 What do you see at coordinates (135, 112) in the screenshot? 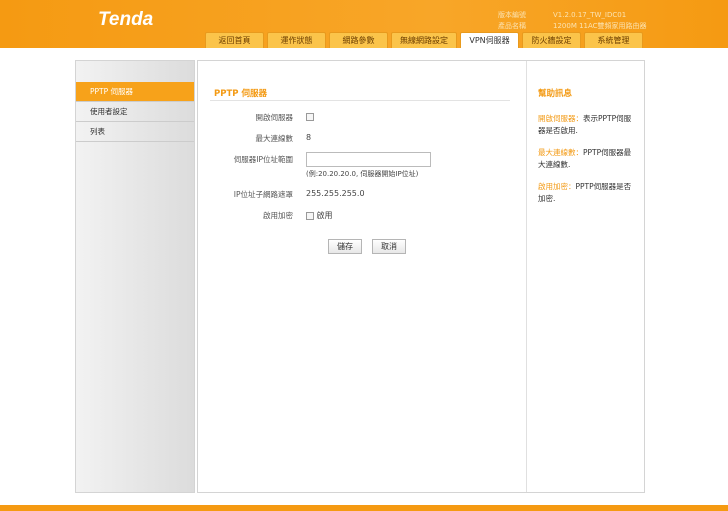
I see `sidebar-item-user-settings: 使用者設定` at bounding box center [135, 112].